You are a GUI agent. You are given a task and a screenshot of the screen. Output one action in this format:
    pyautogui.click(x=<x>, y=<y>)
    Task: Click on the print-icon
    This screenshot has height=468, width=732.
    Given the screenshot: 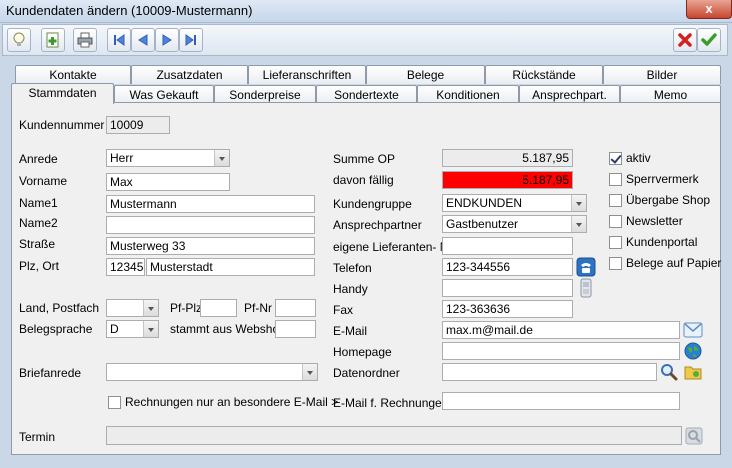 What is the action you would take?
    pyautogui.click(x=85, y=40)
    